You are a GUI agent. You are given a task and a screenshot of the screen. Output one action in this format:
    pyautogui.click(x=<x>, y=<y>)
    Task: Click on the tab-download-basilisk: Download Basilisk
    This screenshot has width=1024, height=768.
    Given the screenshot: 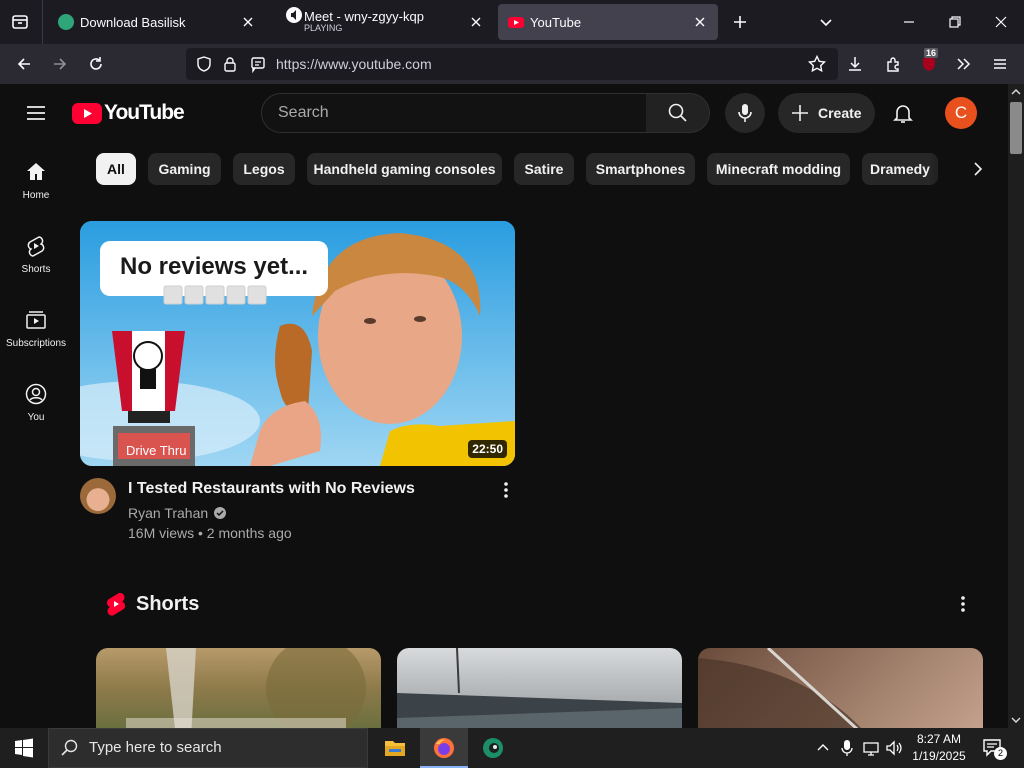 What is the action you would take?
    pyautogui.click(x=157, y=22)
    